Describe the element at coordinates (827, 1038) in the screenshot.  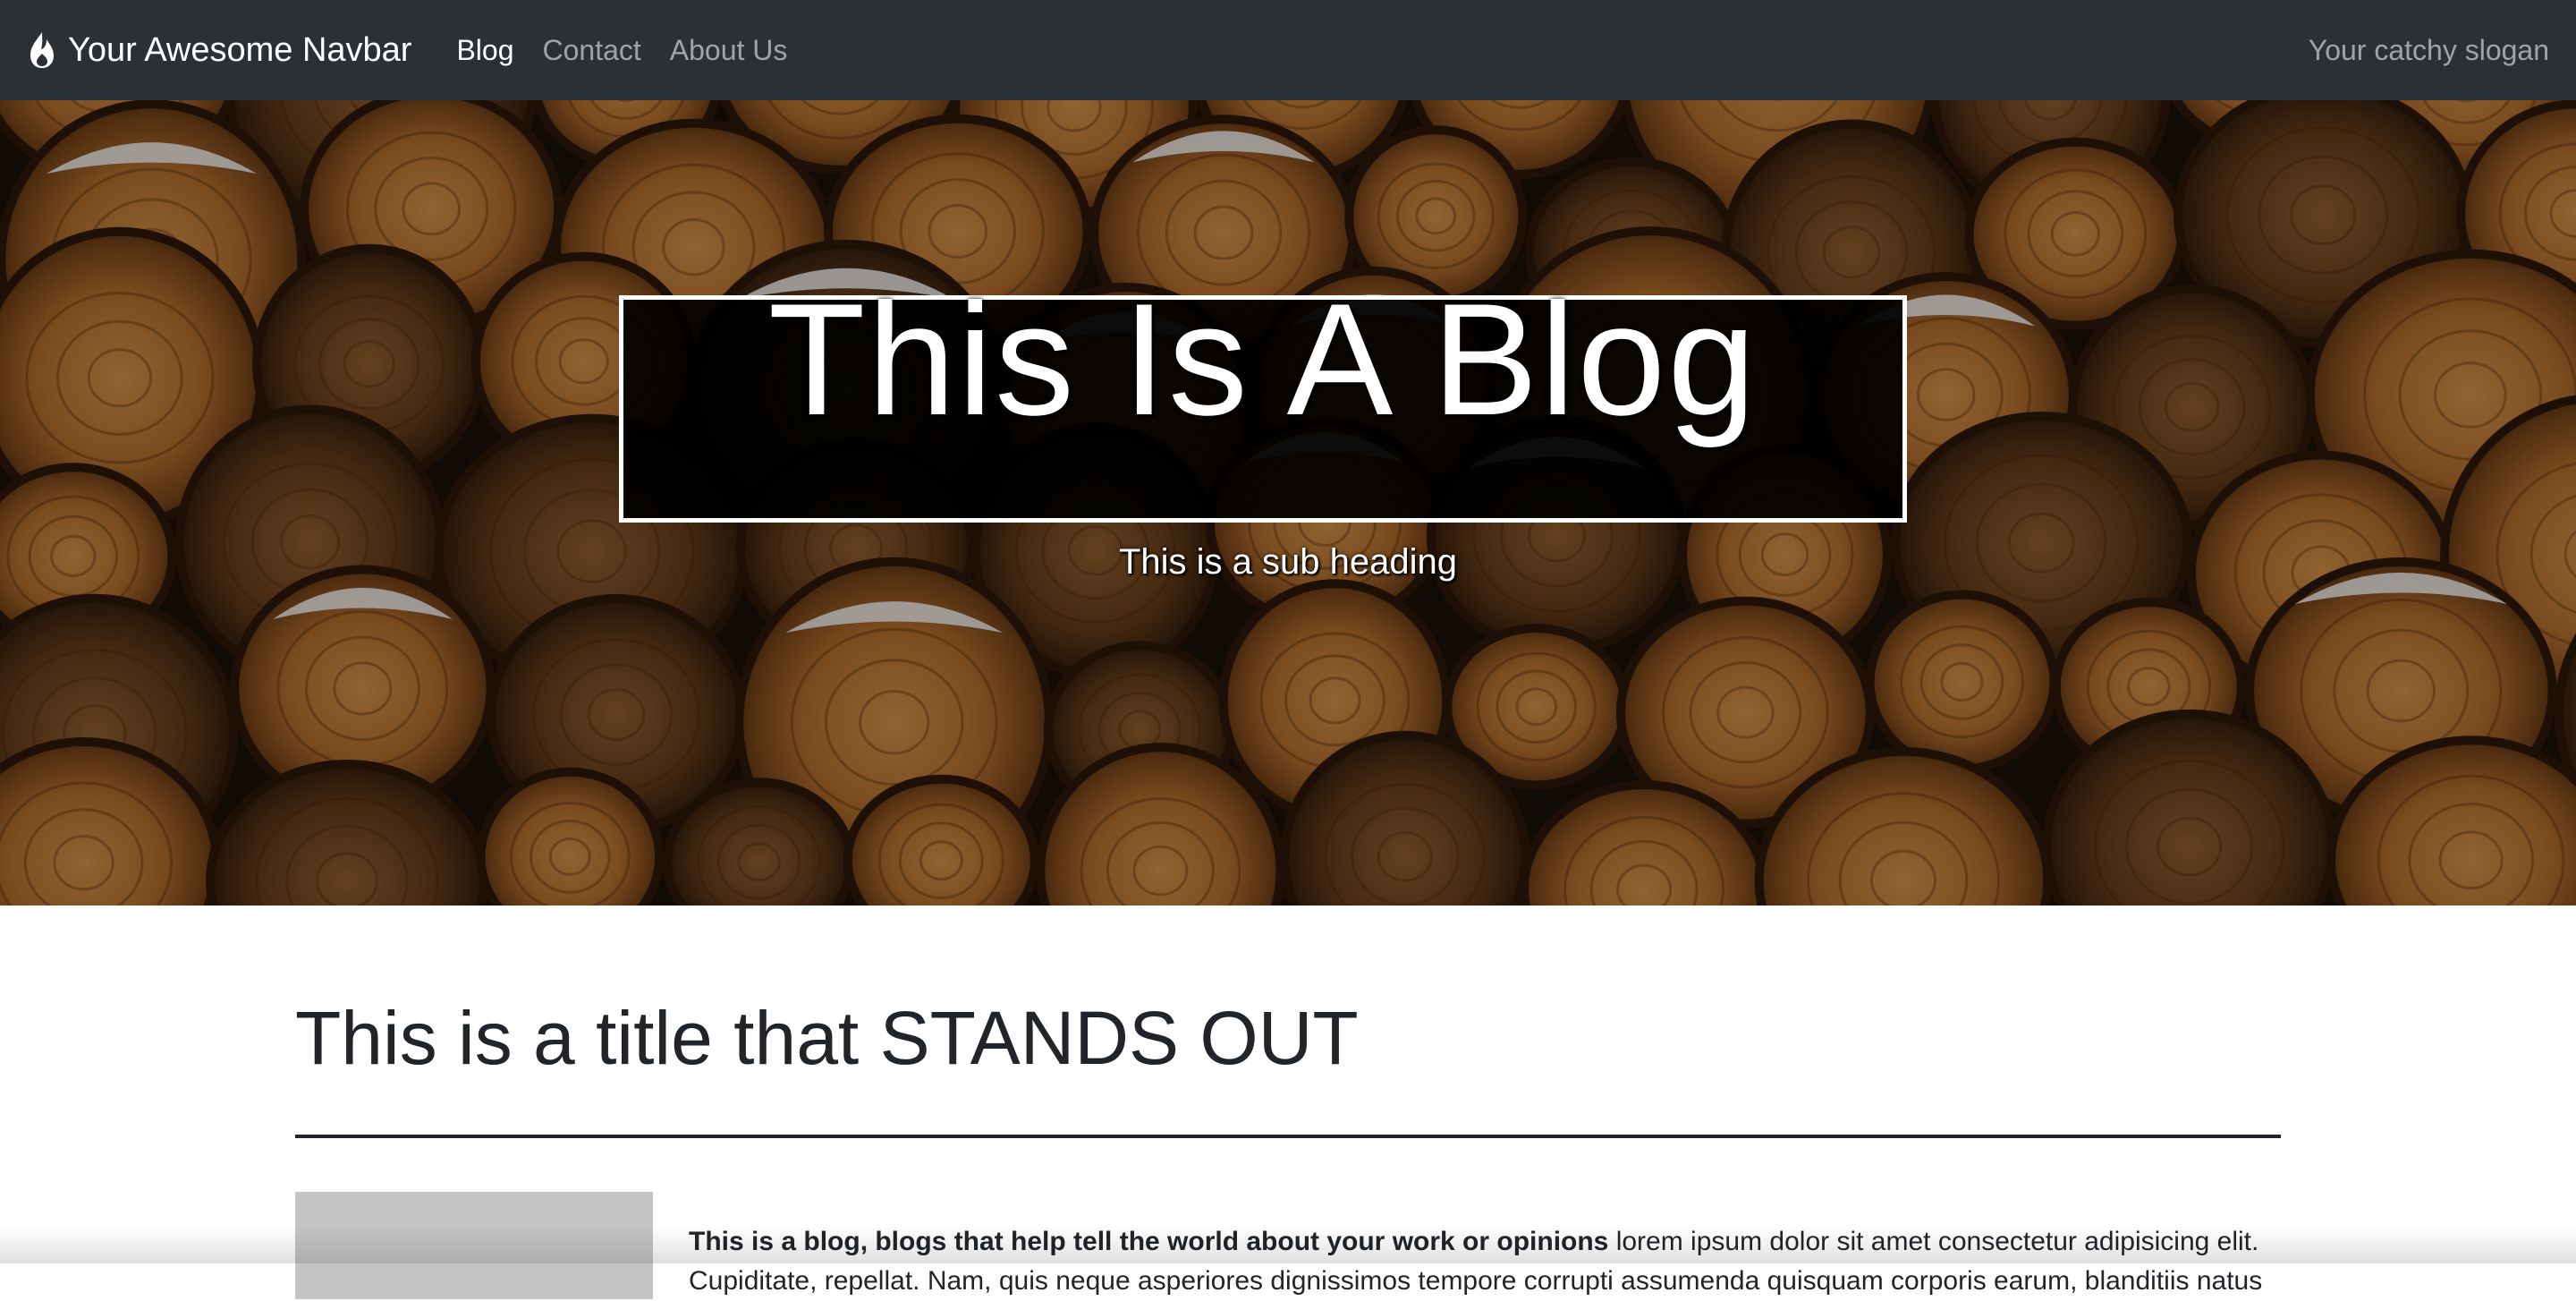
I see `page-title: This is a title that STANDS OUT` at that location.